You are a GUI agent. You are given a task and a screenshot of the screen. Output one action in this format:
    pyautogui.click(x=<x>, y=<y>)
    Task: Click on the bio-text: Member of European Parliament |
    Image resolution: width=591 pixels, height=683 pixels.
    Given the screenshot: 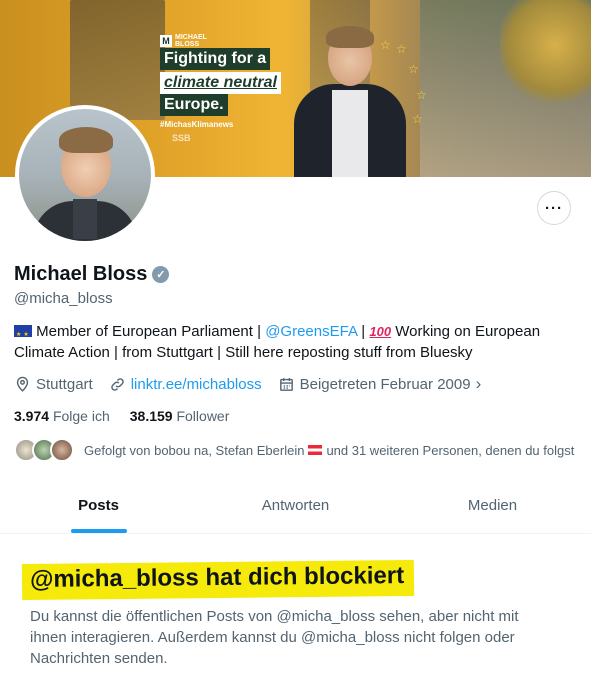 What is the action you would take?
    pyautogui.click(x=149, y=331)
    